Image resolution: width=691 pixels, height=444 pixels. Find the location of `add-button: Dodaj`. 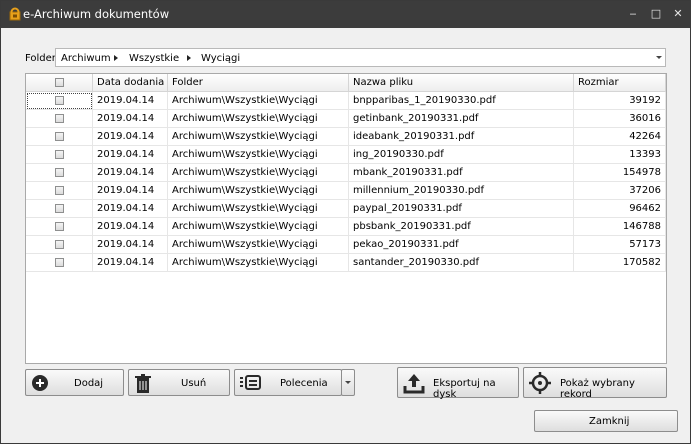

add-button: Dodaj is located at coordinates (74, 382).